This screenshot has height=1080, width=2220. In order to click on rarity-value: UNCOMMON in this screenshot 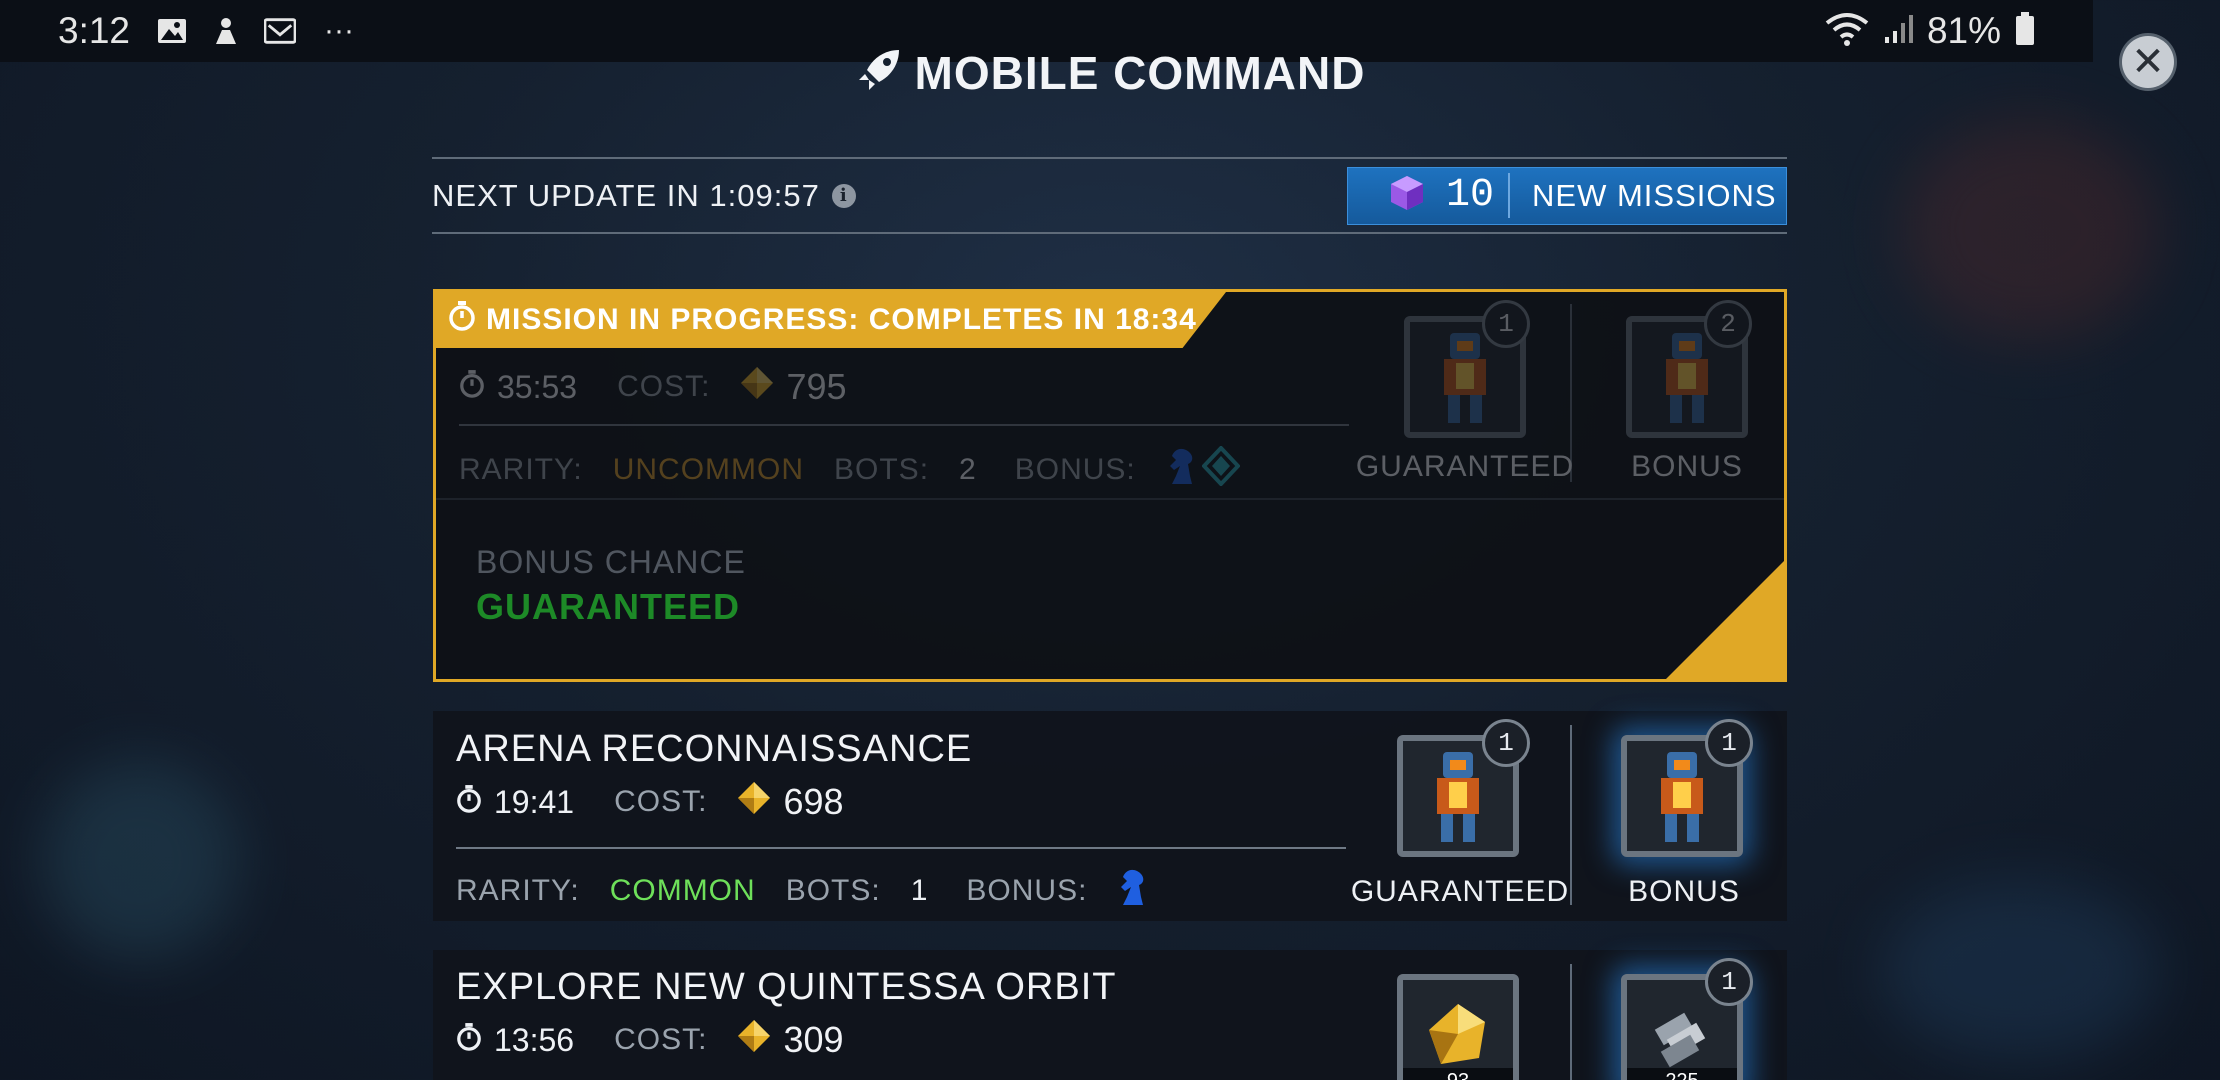, I will do `click(708, 469)`.